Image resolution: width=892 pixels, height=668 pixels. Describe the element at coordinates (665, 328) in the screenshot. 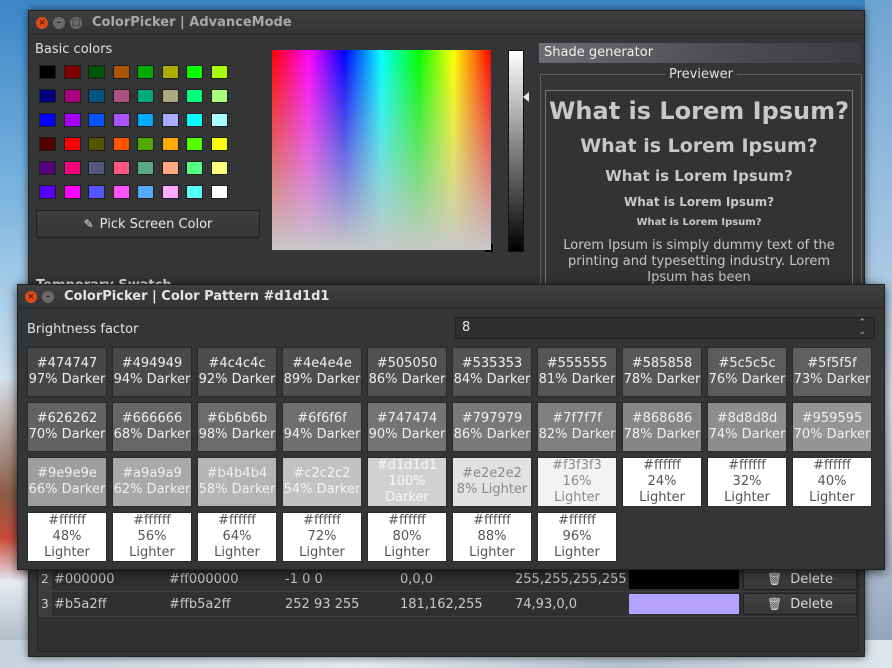

I see `brightness-factor-spinbox: 8 ⌃ ⌄` at that location.